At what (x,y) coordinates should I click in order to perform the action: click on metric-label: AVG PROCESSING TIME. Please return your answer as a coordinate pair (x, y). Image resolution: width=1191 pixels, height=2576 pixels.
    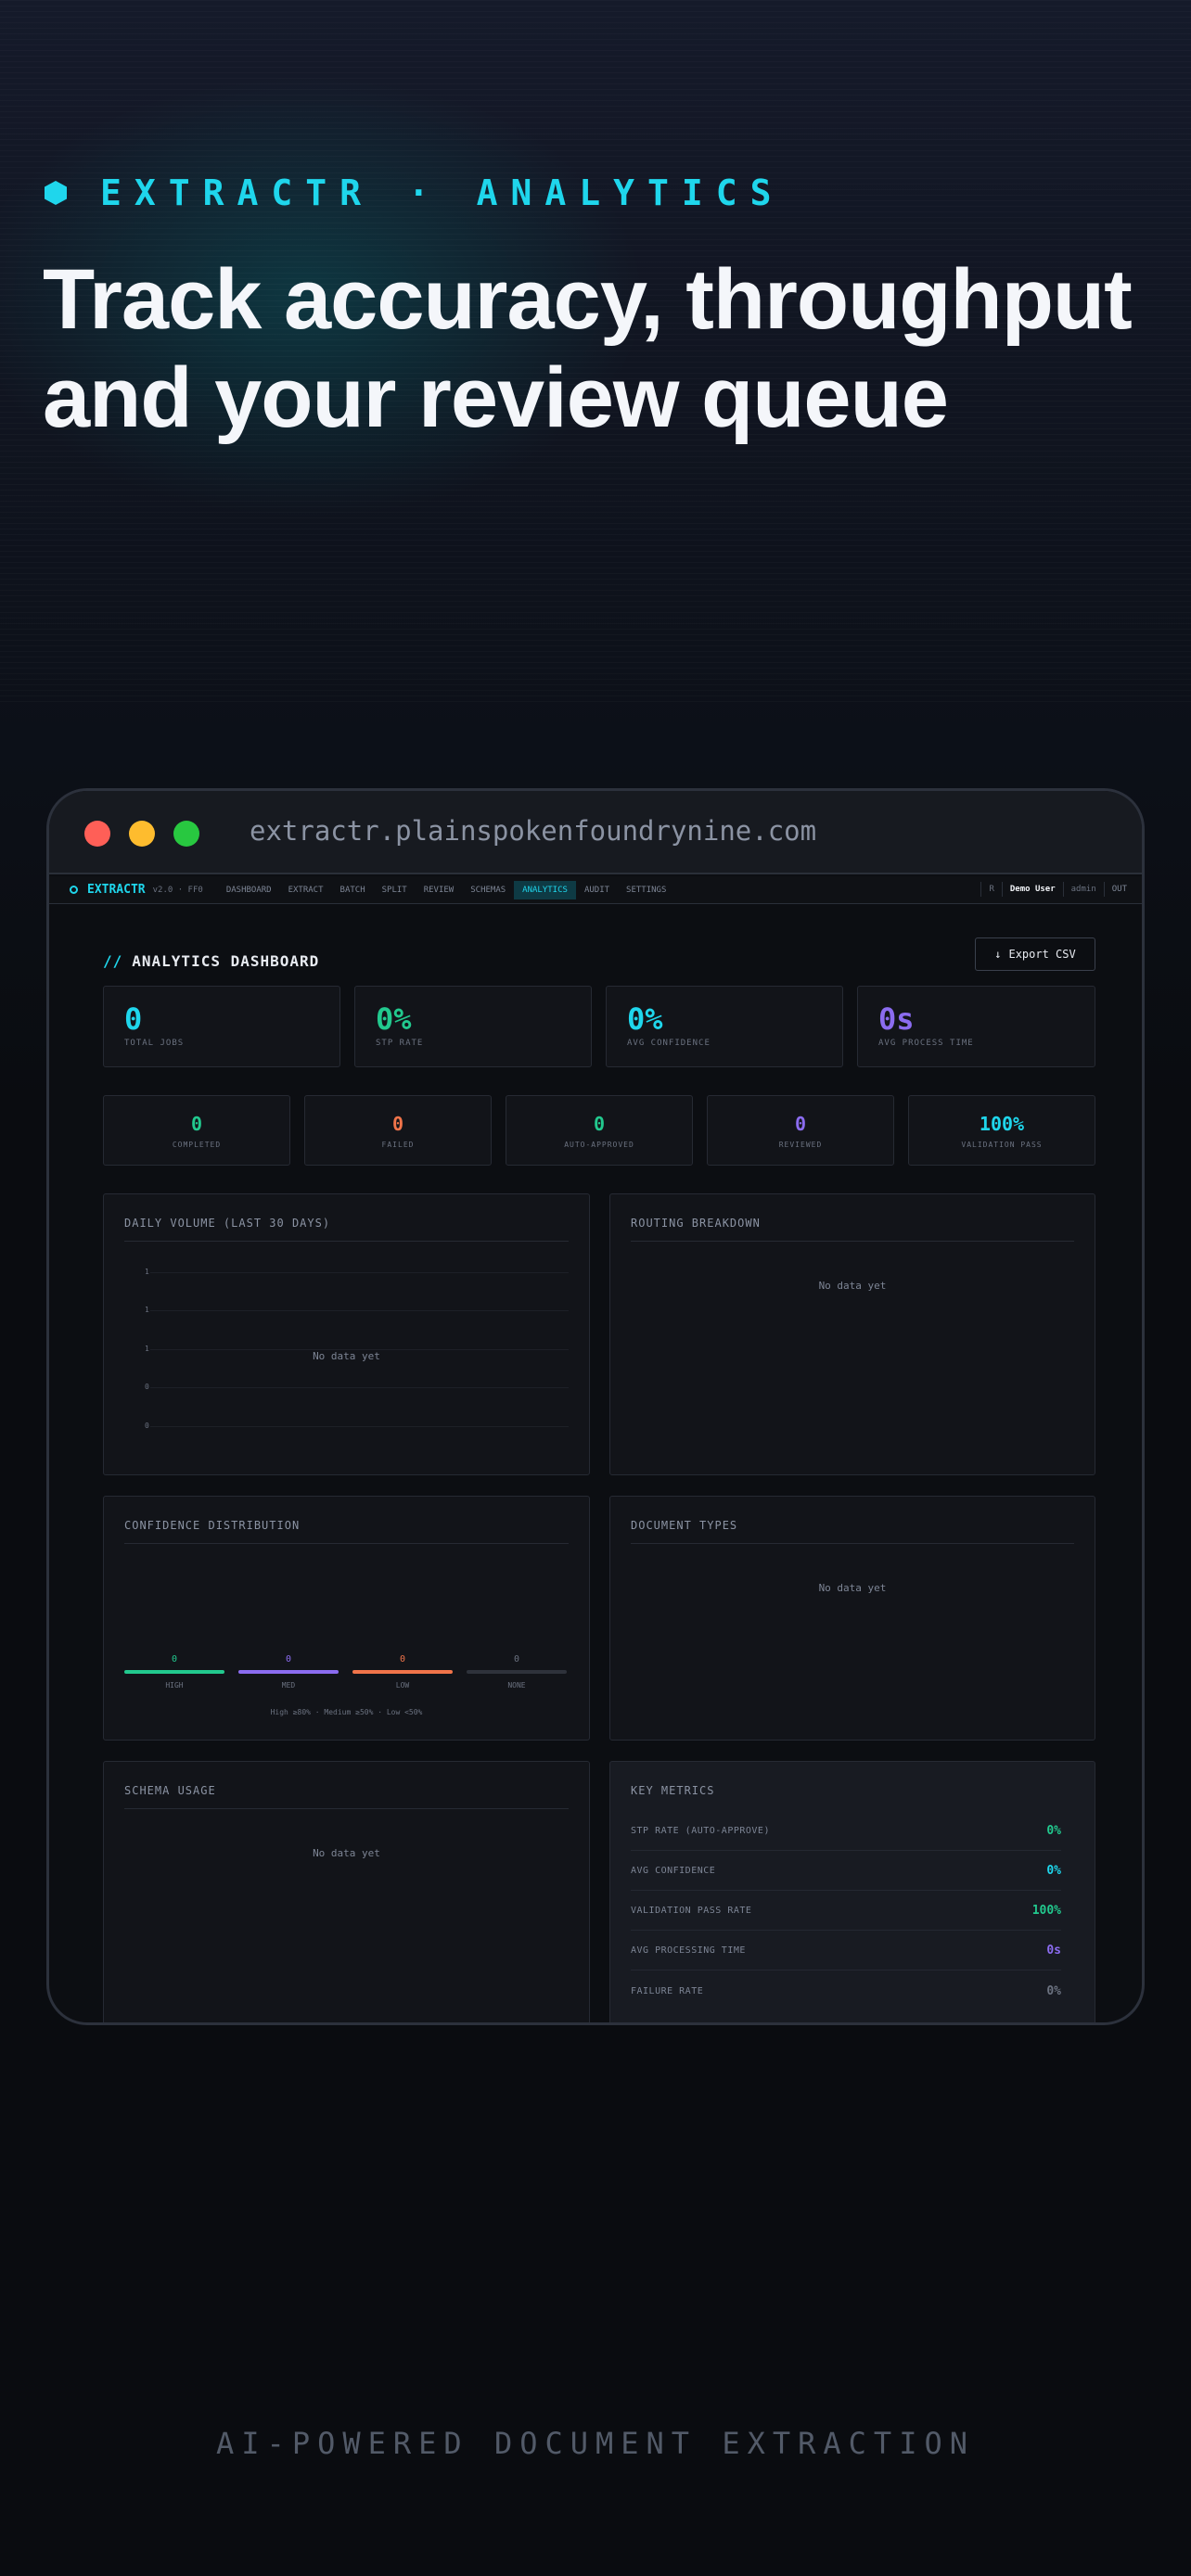
    Looking at the image, I should click on (688, 1951).